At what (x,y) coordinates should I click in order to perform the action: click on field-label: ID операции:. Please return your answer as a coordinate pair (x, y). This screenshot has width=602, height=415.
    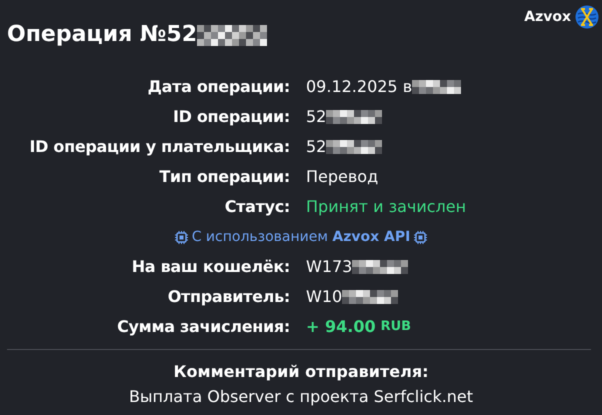
    Looking at the image, I should click on (231, 117).